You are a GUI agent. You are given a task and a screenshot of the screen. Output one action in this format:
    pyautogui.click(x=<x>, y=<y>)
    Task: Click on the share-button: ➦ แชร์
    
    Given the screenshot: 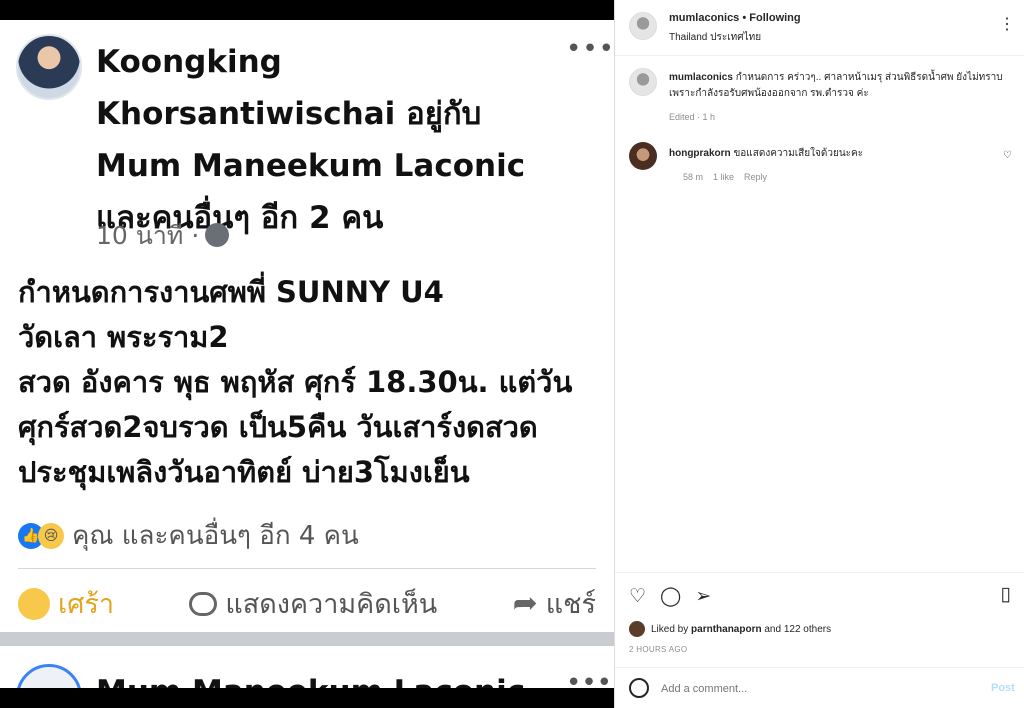 What is the action you would take?
    pyautogui.click(x=554, y=603)
    